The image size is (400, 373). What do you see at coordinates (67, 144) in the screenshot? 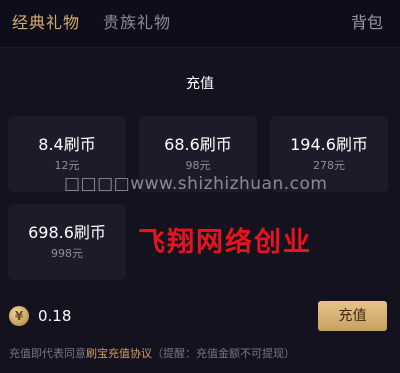
I see `package-amount: 8.4刷币` at bounding box center [67, 144].